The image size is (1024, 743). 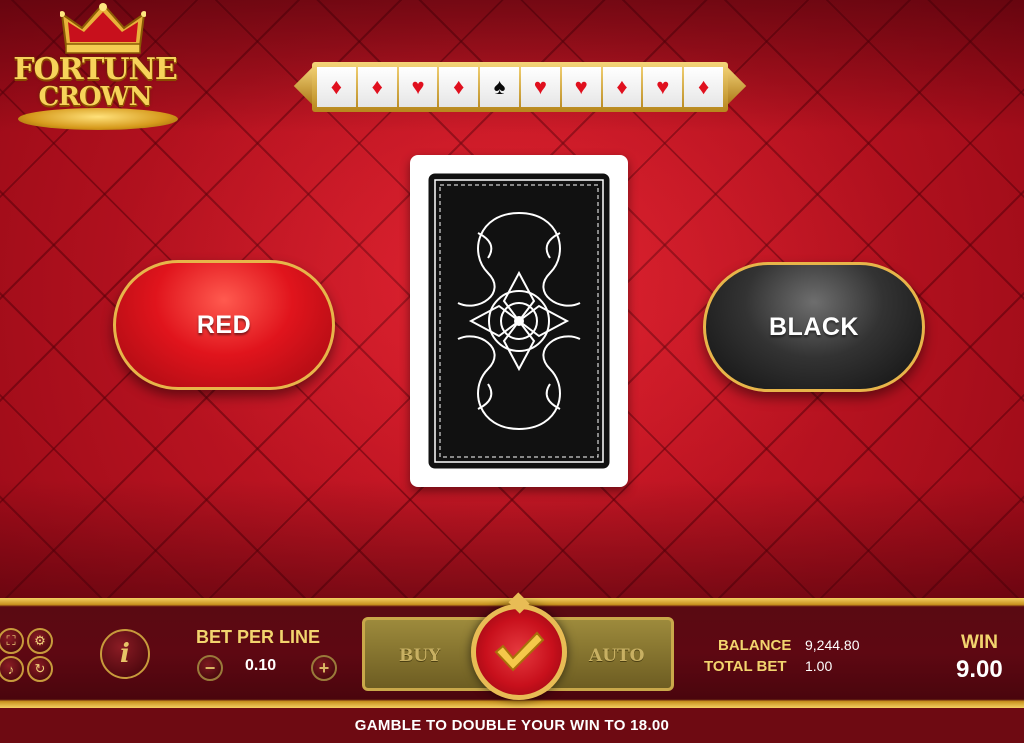 I want to click on gold-coins, so click(x=98, y=119).